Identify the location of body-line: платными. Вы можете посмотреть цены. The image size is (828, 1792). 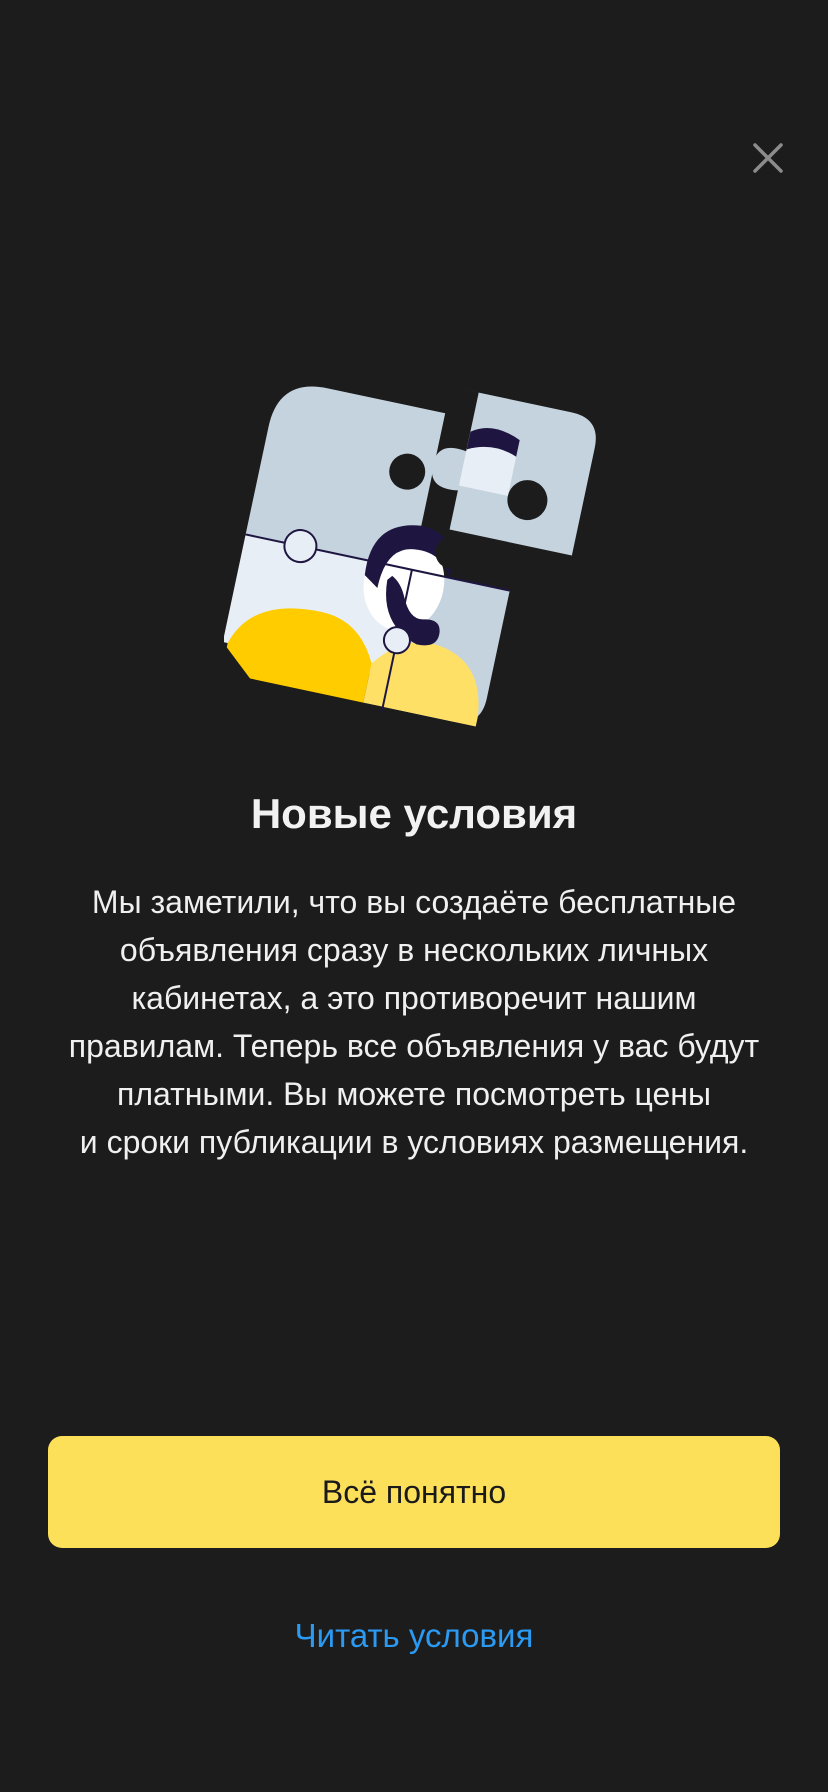
(414, 1094).